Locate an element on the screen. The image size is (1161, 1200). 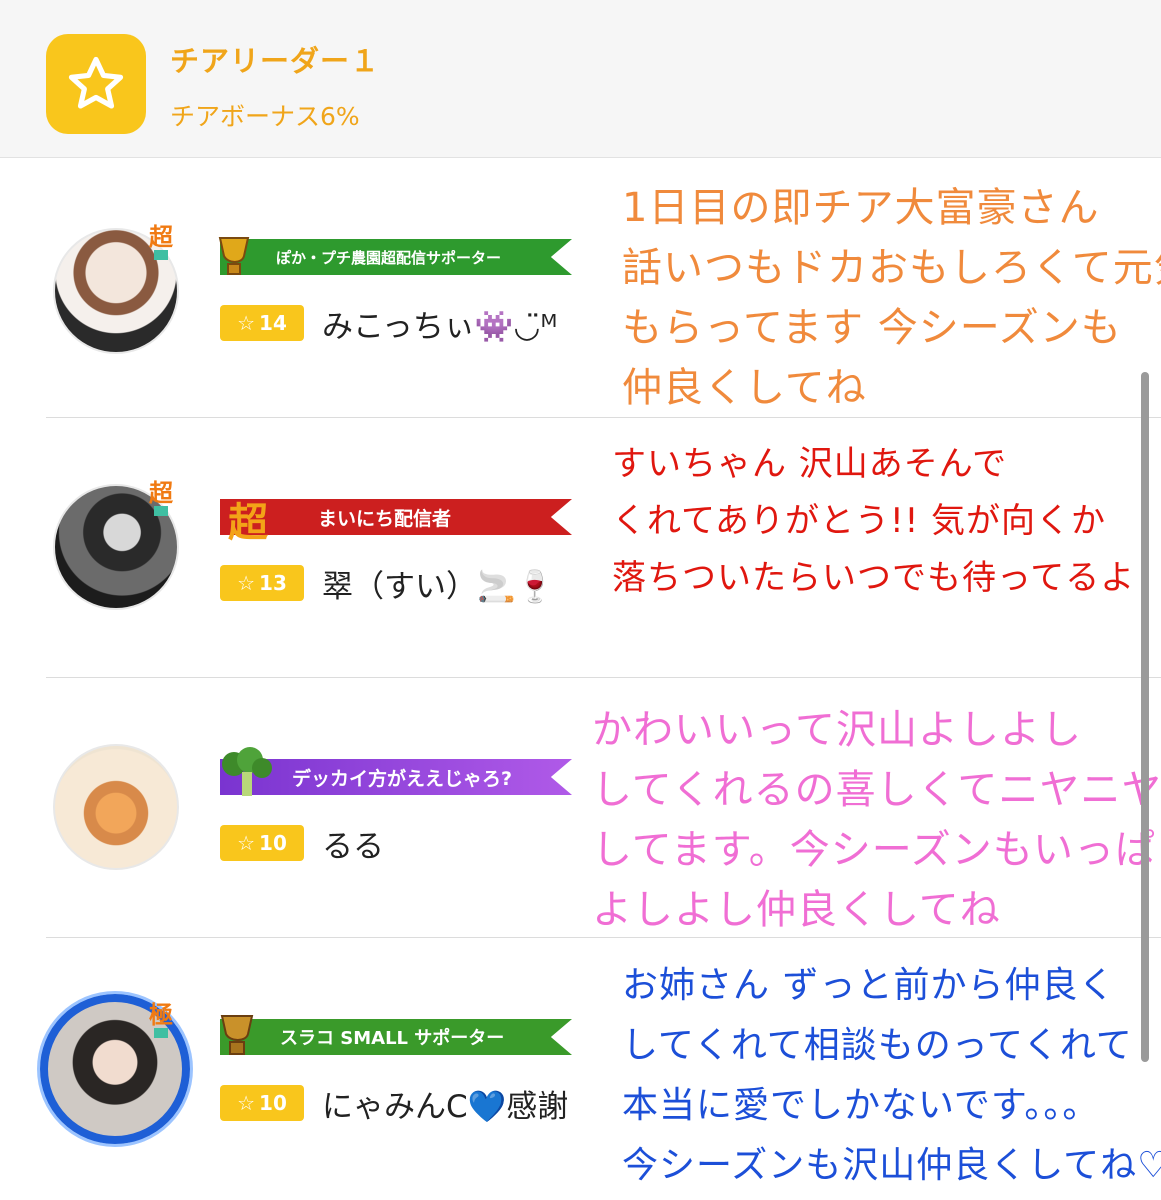
supporter-banner: スラコ SMALL サポーター is located at coordinates (396, 1037).